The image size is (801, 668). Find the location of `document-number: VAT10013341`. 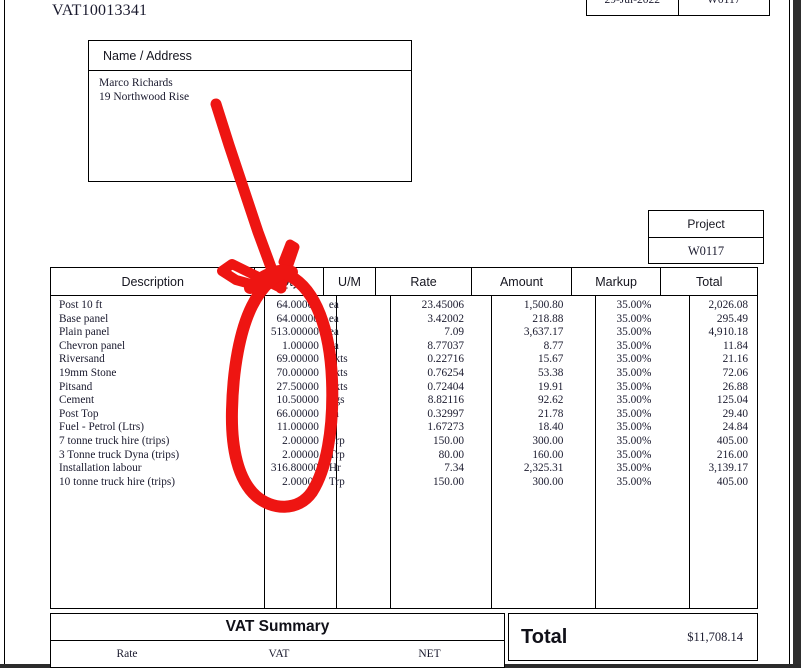

document-number: VAT10013341 is located at coordinates (100, 10).